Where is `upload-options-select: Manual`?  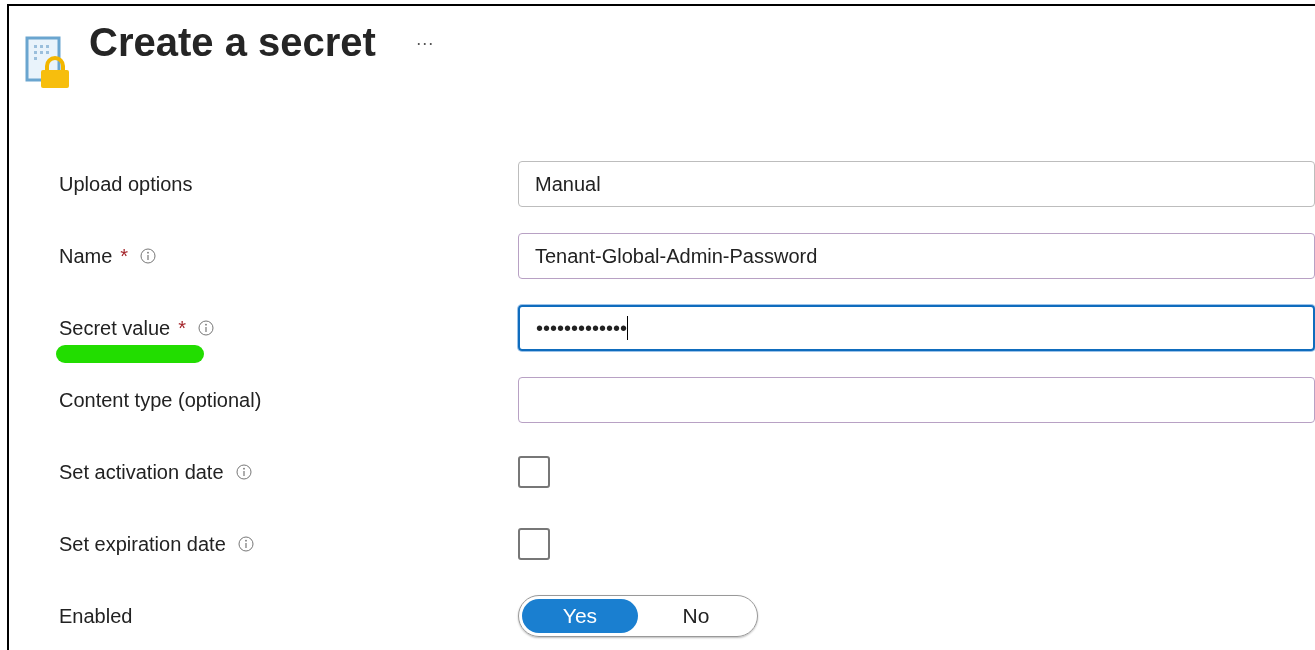 upload-options-select: Manual is located at coordinates (916, 184).